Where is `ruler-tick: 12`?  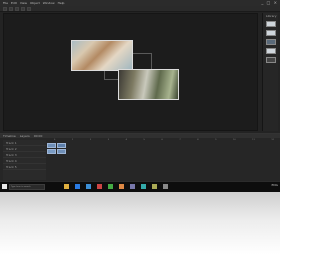 ruler-tick: 12 is located at coordinates (272, 140).